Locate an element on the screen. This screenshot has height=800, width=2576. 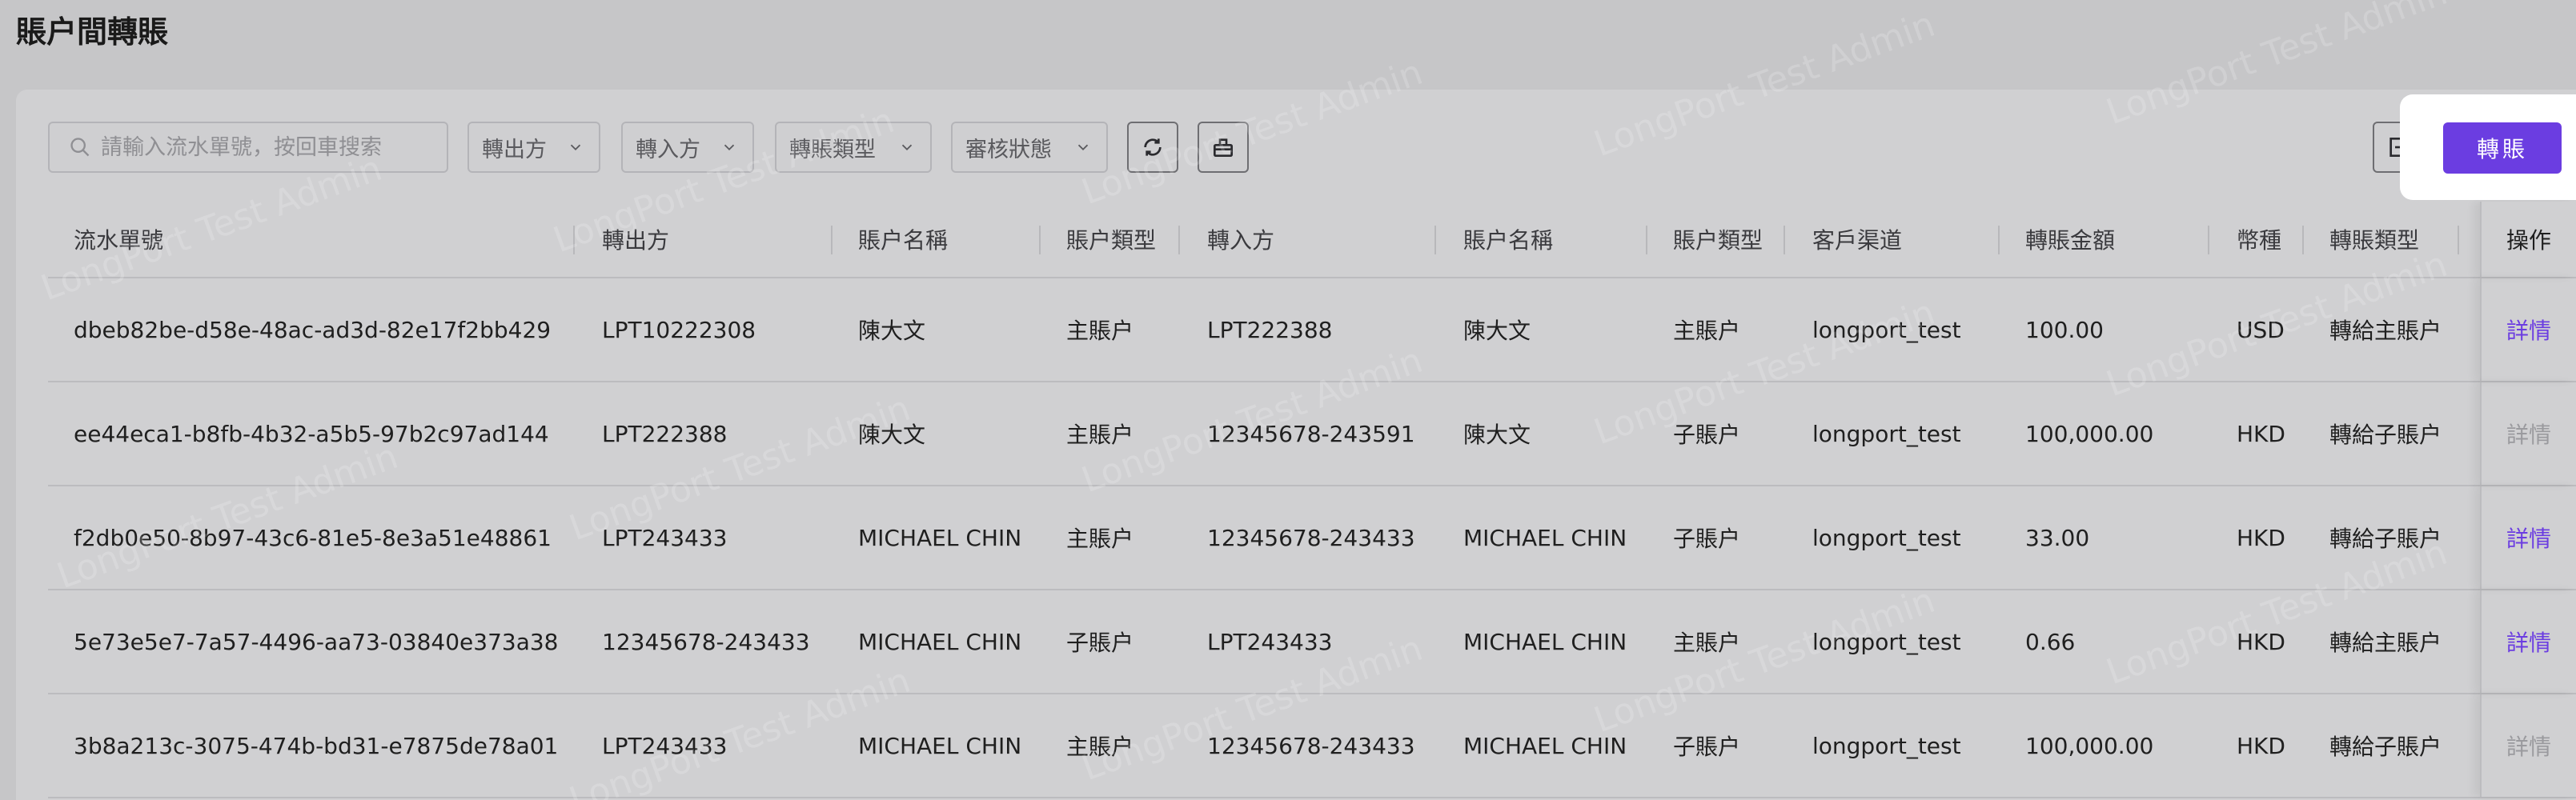
amount-cell: 0.66 is located at coordinates (2051, 641).